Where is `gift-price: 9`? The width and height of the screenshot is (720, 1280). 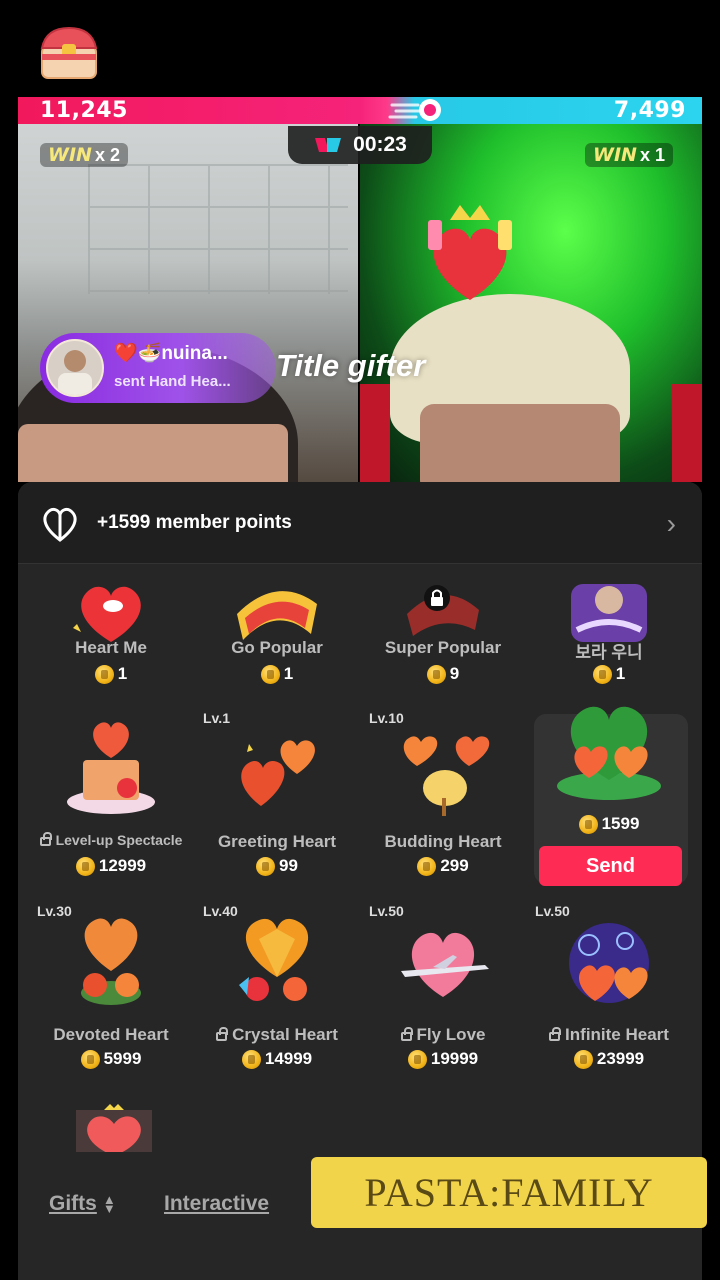
gift-price: 9 is located at coordinates (443, 674).